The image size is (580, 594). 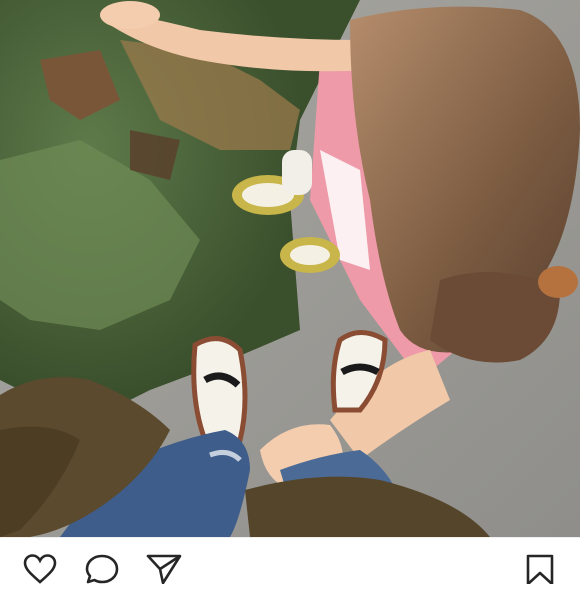 I want to click on share-button, so click(x=164, y=574).